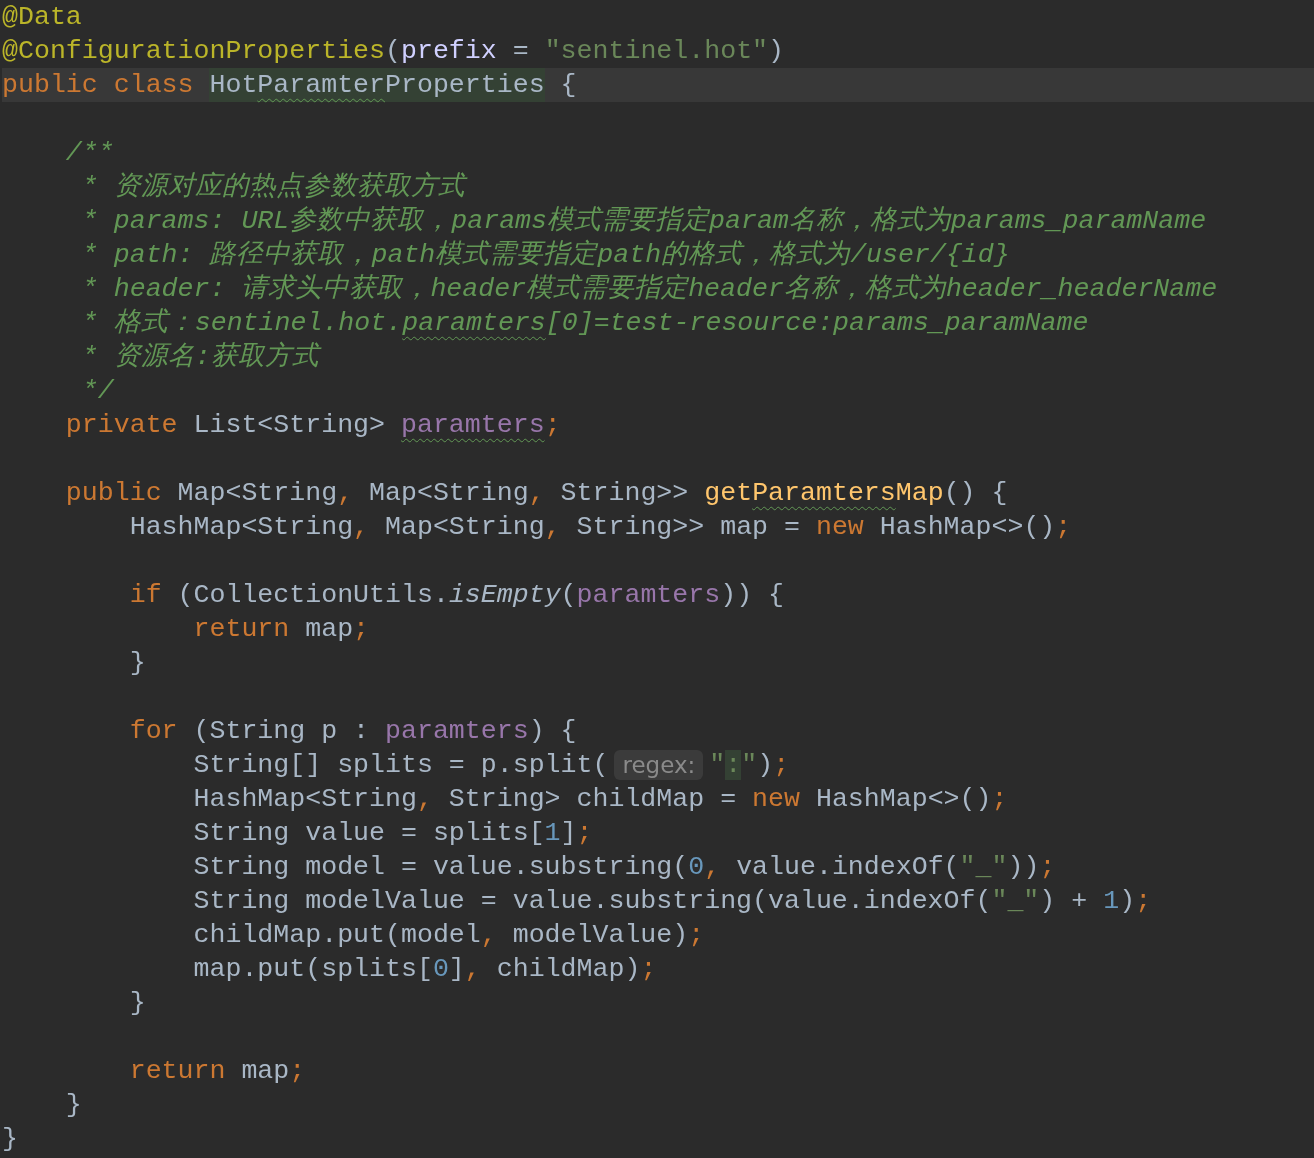  I want to click on parameter-hint: regex:, so click(659, 765).